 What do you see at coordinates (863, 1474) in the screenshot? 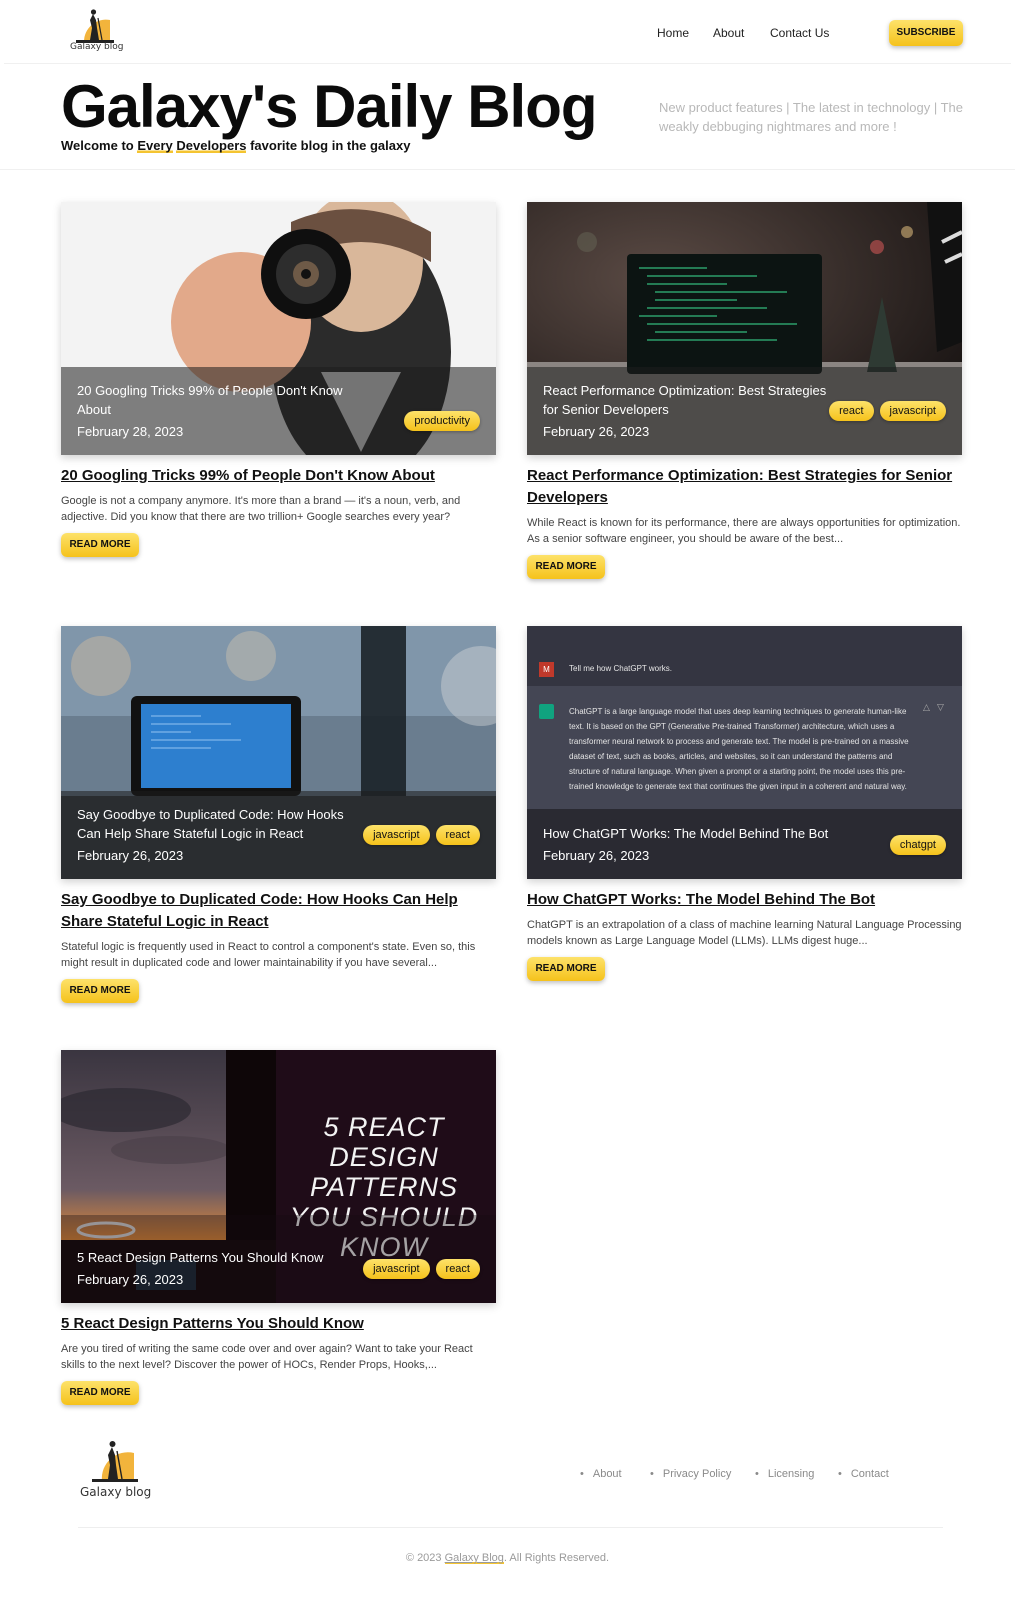
I see `footer-link-contact: Contact` at bounding box center [863, 1474].